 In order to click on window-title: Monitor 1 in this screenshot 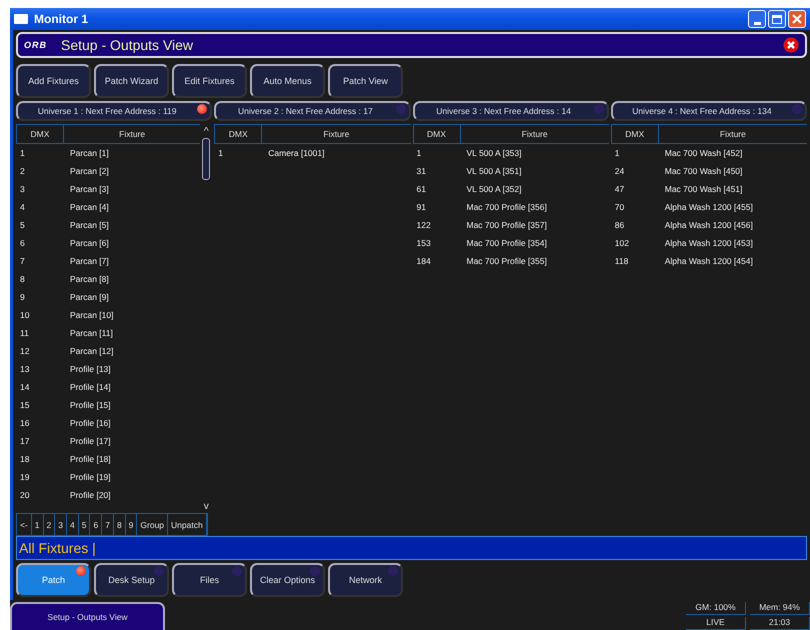, I will do `click(61, 19)`.